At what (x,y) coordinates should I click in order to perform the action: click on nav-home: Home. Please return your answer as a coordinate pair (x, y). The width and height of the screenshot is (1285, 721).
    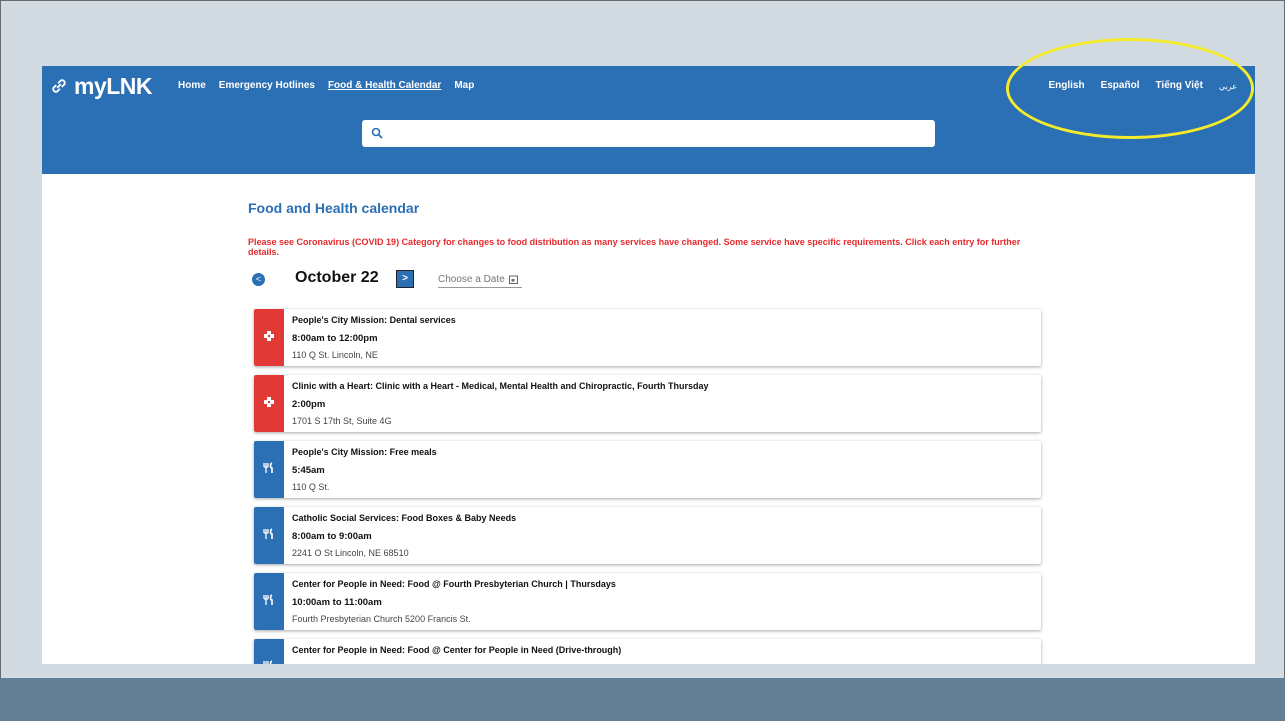
    Looking at the image, I should click on (192, 85).